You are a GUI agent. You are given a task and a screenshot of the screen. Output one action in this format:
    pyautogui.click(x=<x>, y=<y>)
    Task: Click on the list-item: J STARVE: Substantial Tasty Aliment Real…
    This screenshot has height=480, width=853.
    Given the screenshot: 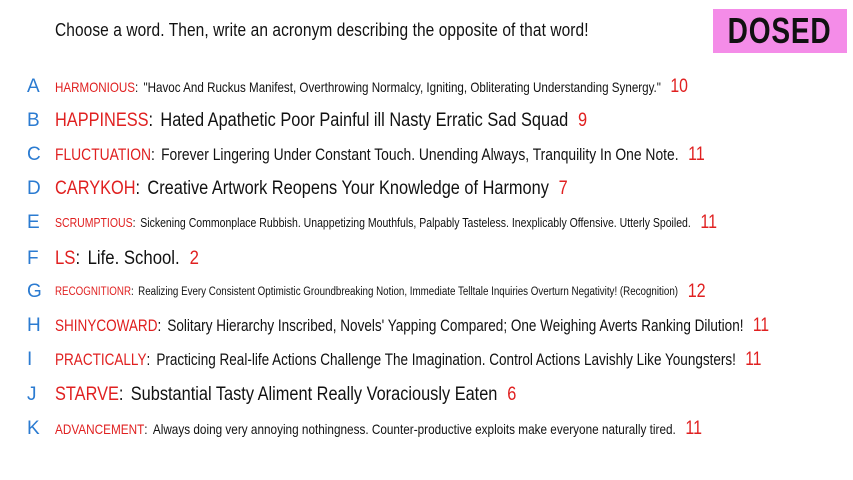 What is the action you would take?
    pyautogui.click(x=426, y=395)
    